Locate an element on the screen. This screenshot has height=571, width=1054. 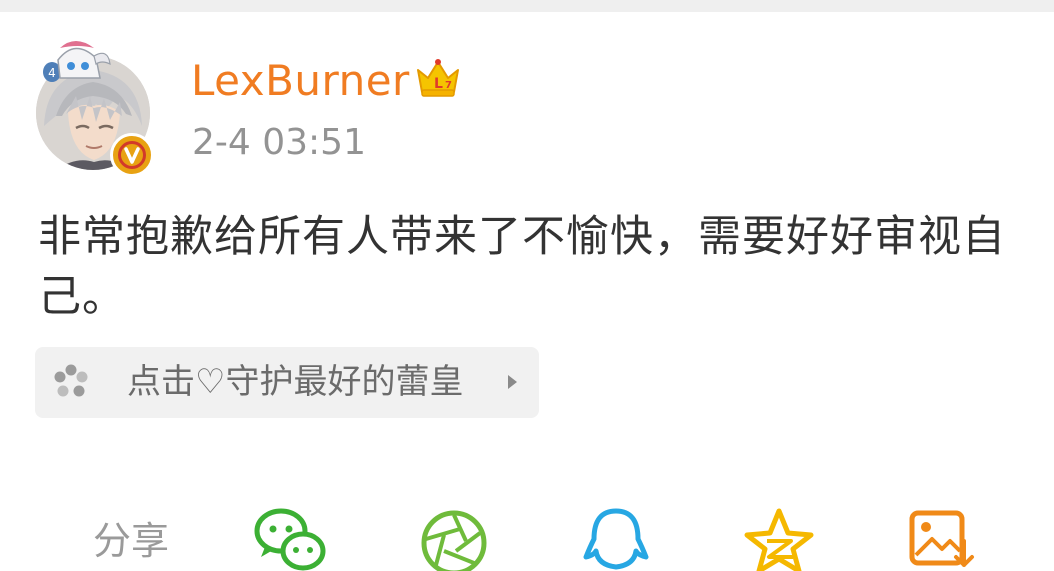
save-image-icon is located at coordinates (941, 538).